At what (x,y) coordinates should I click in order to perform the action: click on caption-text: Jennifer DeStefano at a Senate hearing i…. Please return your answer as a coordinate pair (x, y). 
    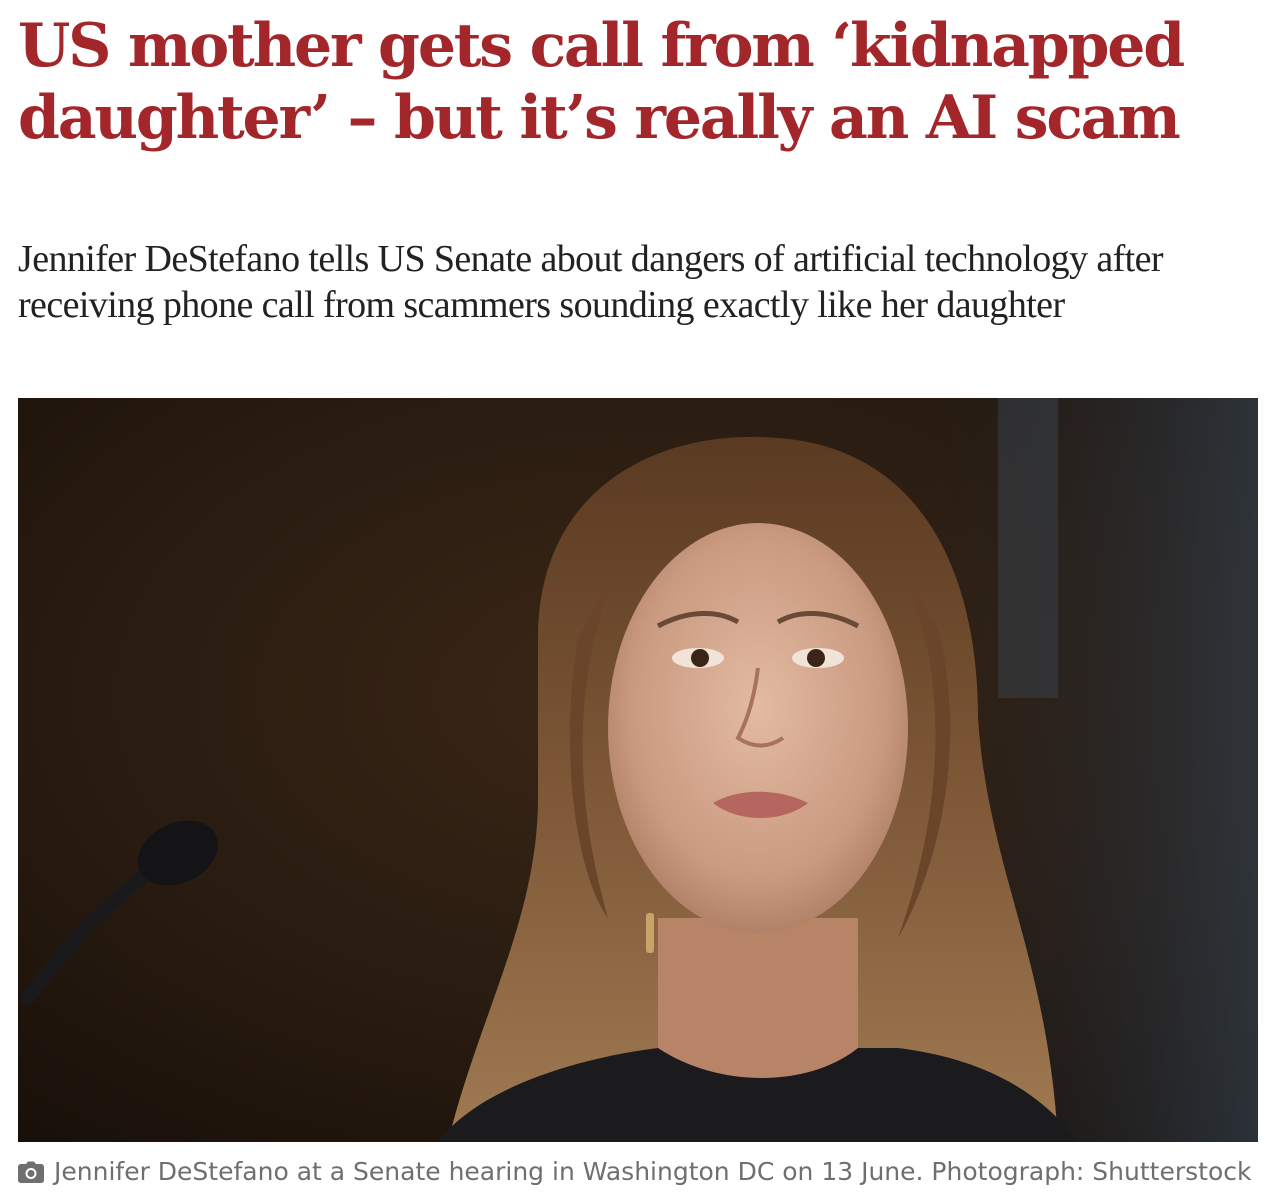
    Looking at the image, I should click on (653, 1171).